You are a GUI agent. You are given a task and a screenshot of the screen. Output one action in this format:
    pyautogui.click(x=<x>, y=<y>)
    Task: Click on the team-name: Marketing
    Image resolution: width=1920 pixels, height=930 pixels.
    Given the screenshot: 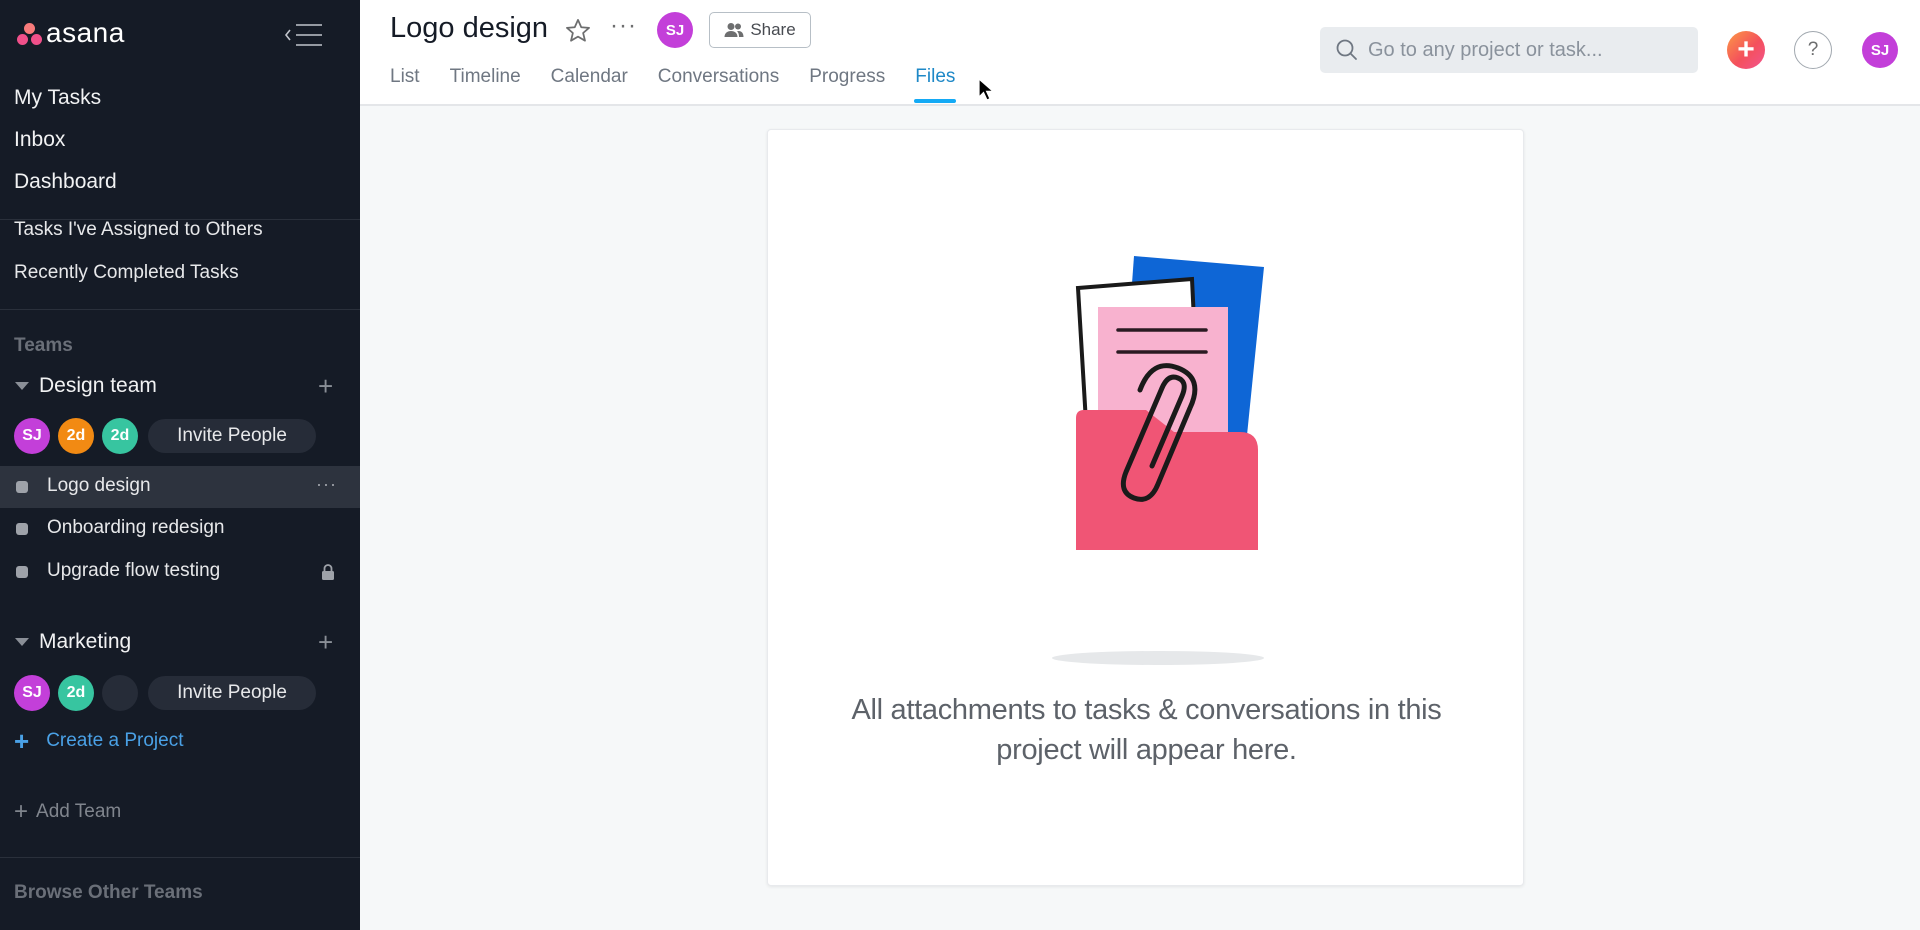 What is the action you would take?
    pyautogui.click(x=85, y=642)
    